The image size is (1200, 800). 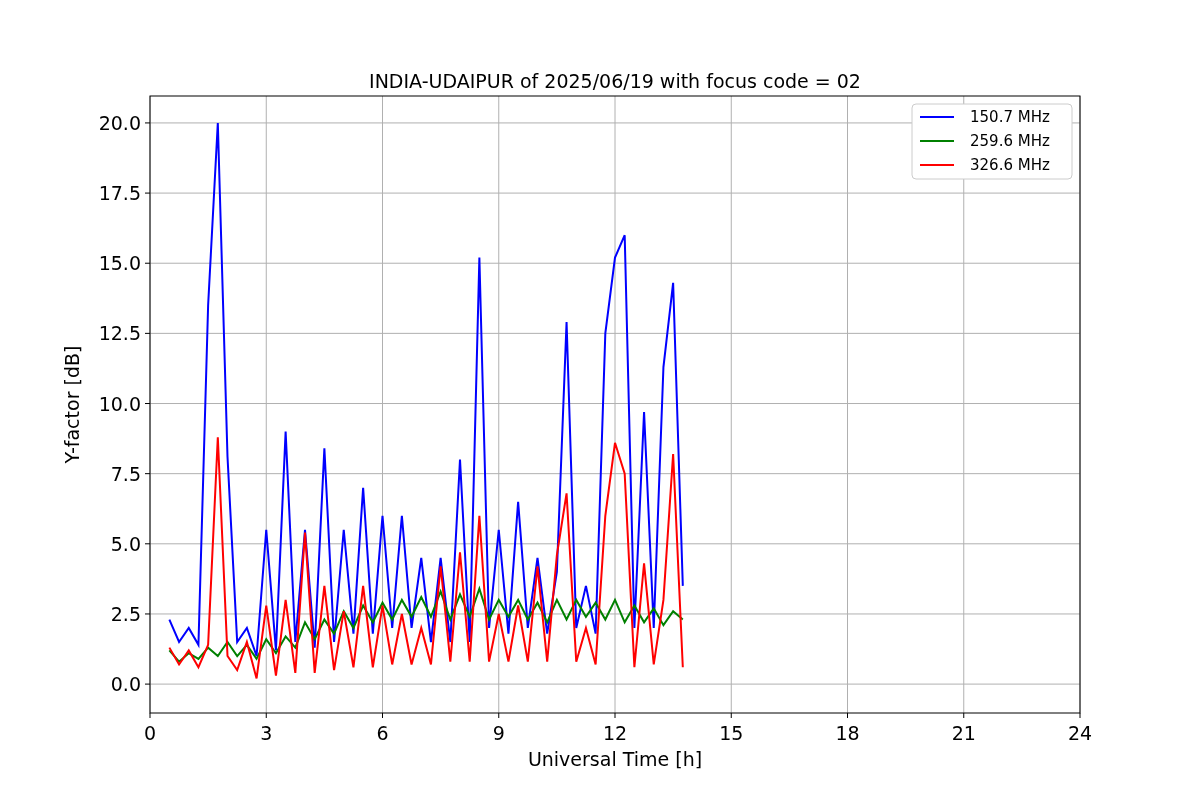 I want to click on x-tick-label: 12, so click(x=615, y=733).